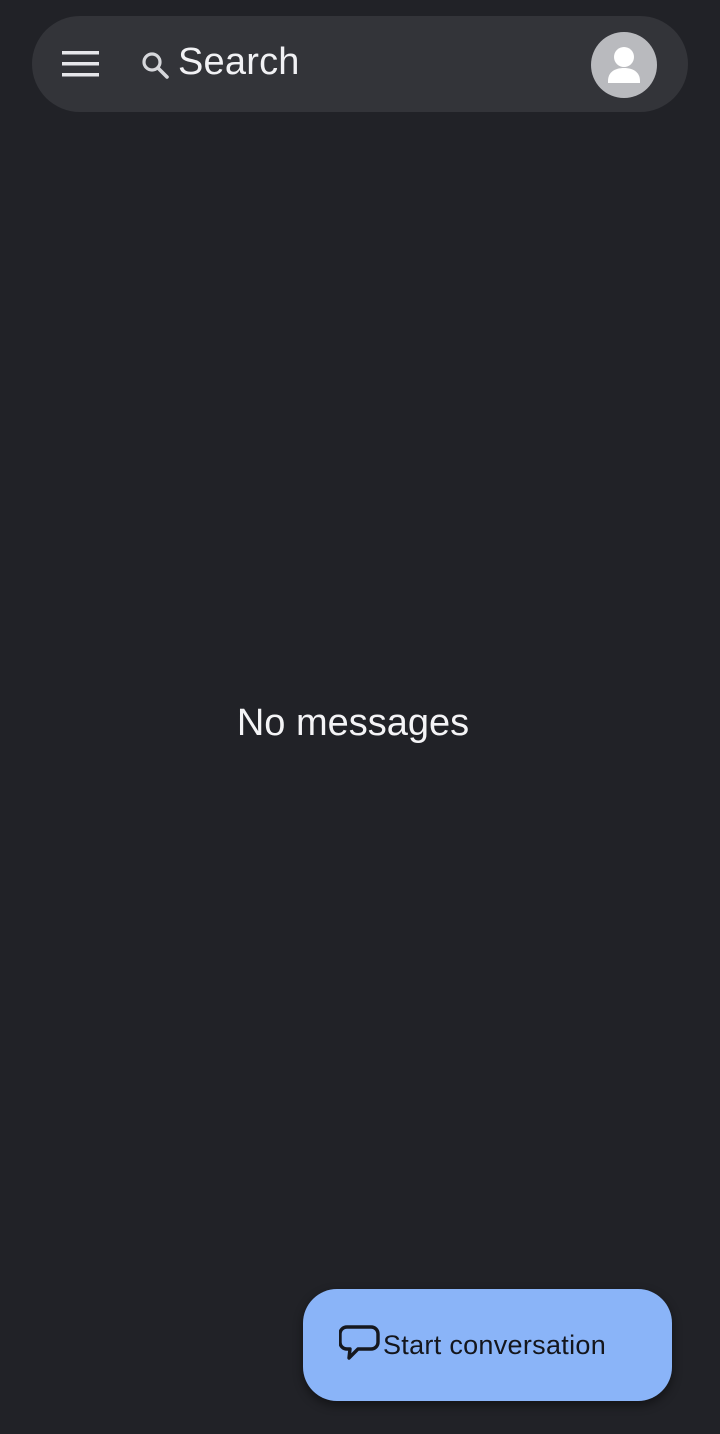 This screenshot has height=1434, width=720. Describe the element at coordinates (353, 723) in the screenshot. I see `empty-state-text: No messages` at that location.